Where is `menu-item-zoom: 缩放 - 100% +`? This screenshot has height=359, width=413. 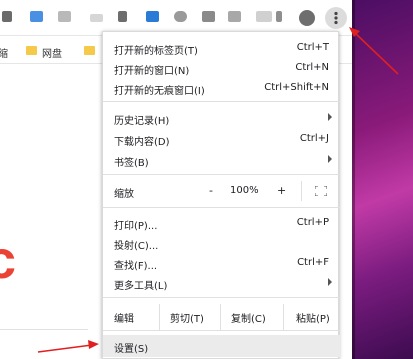 menu-item-zoom: 缩放 - 100% + is located at coordinates (221, 191).